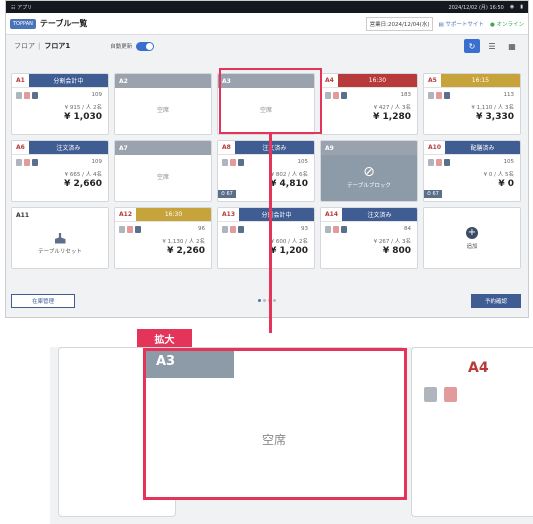 This screenshot has width=533, height=524. What do you see at coordinates (266, 81) in the screenshot?
I see `tile-header: A3` at bounding box center [266, 81].